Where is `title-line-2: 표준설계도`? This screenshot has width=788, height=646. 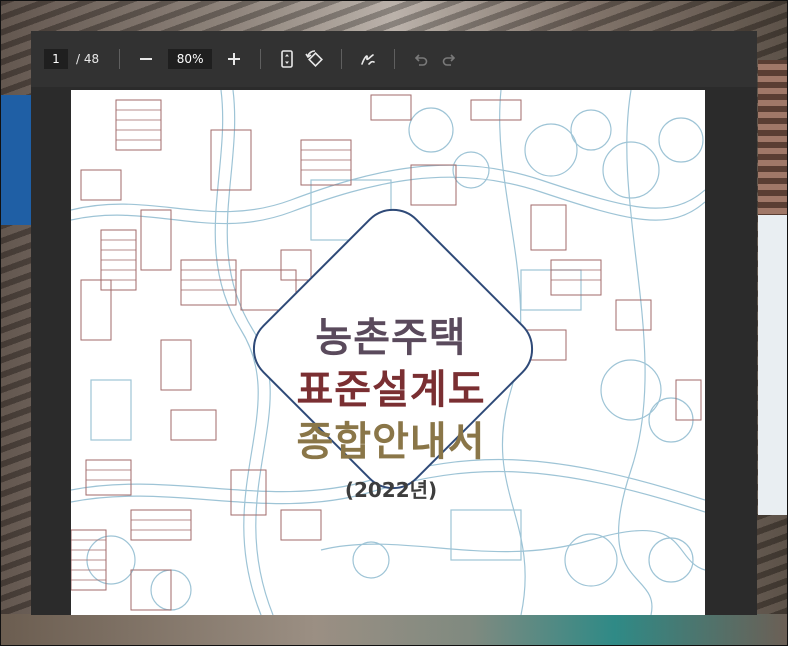
title-line-2: 표준설계도 is located at coordinates (391, 390).